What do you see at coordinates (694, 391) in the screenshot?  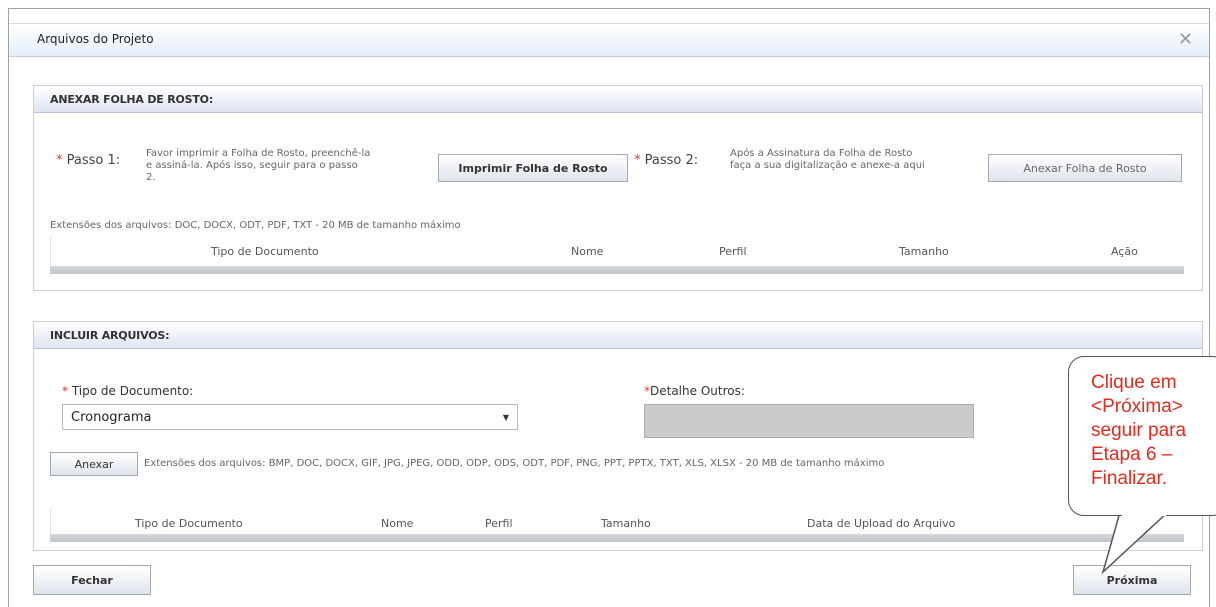 I see `detail-others-label: *Detalhe Outros:` at bounding box center [694, 391].